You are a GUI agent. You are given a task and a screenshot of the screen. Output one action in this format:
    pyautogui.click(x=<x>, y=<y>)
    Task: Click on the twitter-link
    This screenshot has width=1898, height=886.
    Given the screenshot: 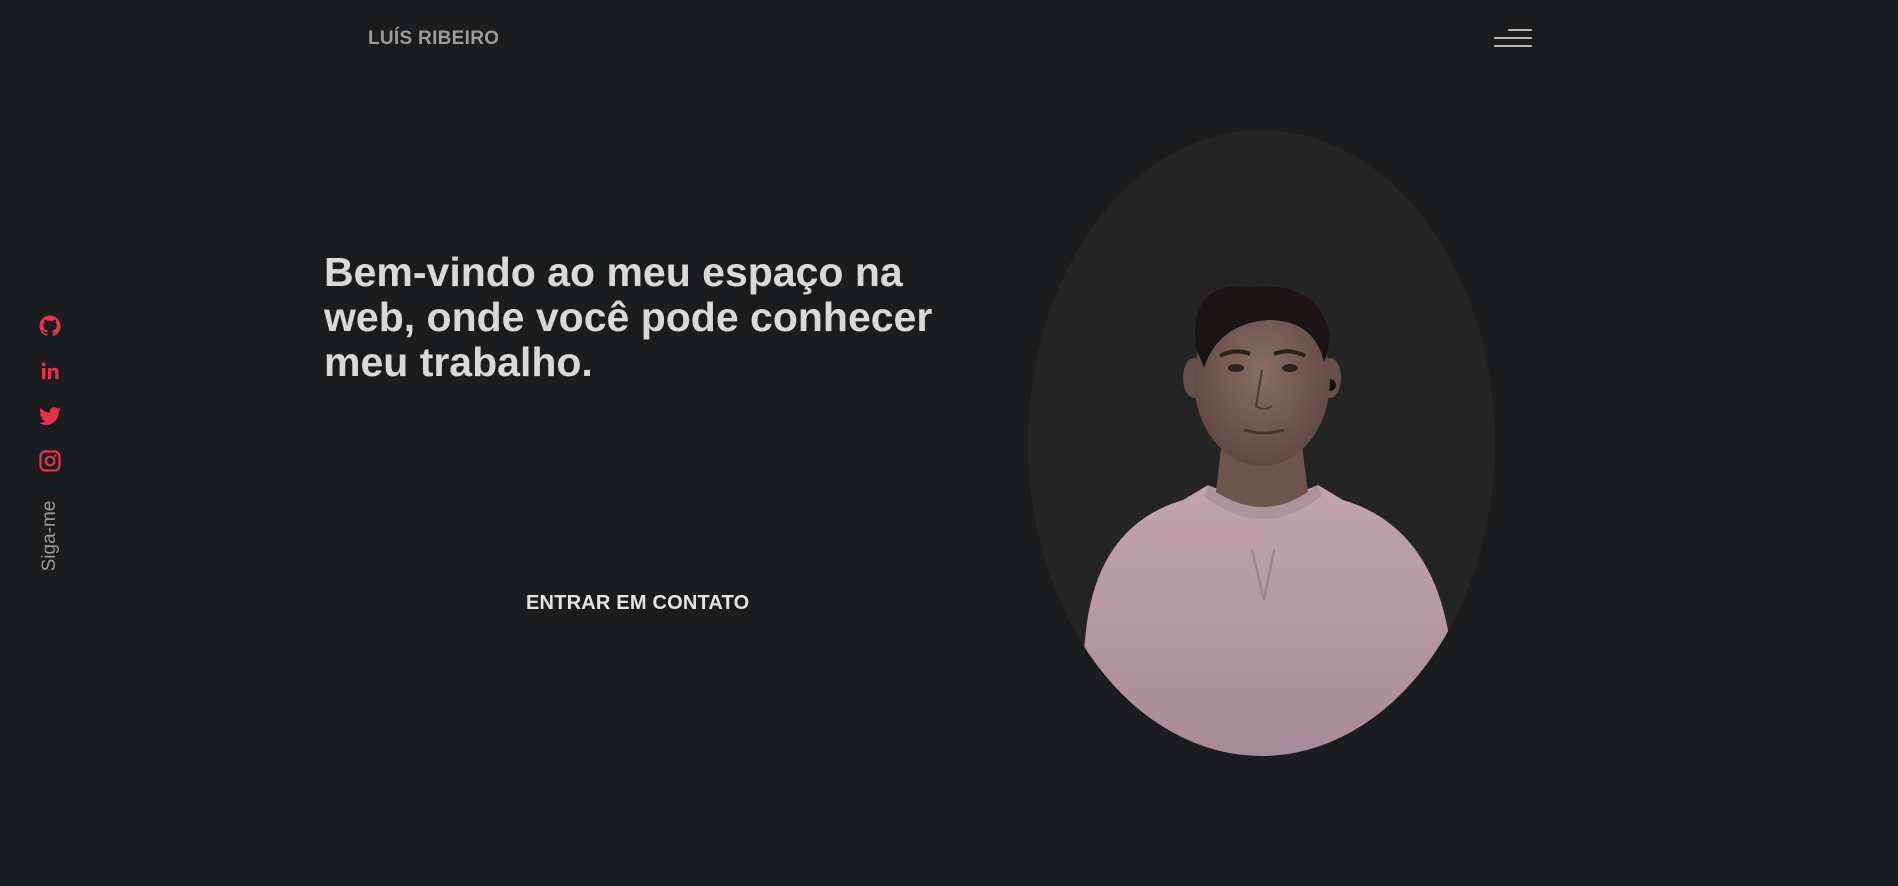 What is the action you would take?
    pyautogui.click(x=50, y=418)
    